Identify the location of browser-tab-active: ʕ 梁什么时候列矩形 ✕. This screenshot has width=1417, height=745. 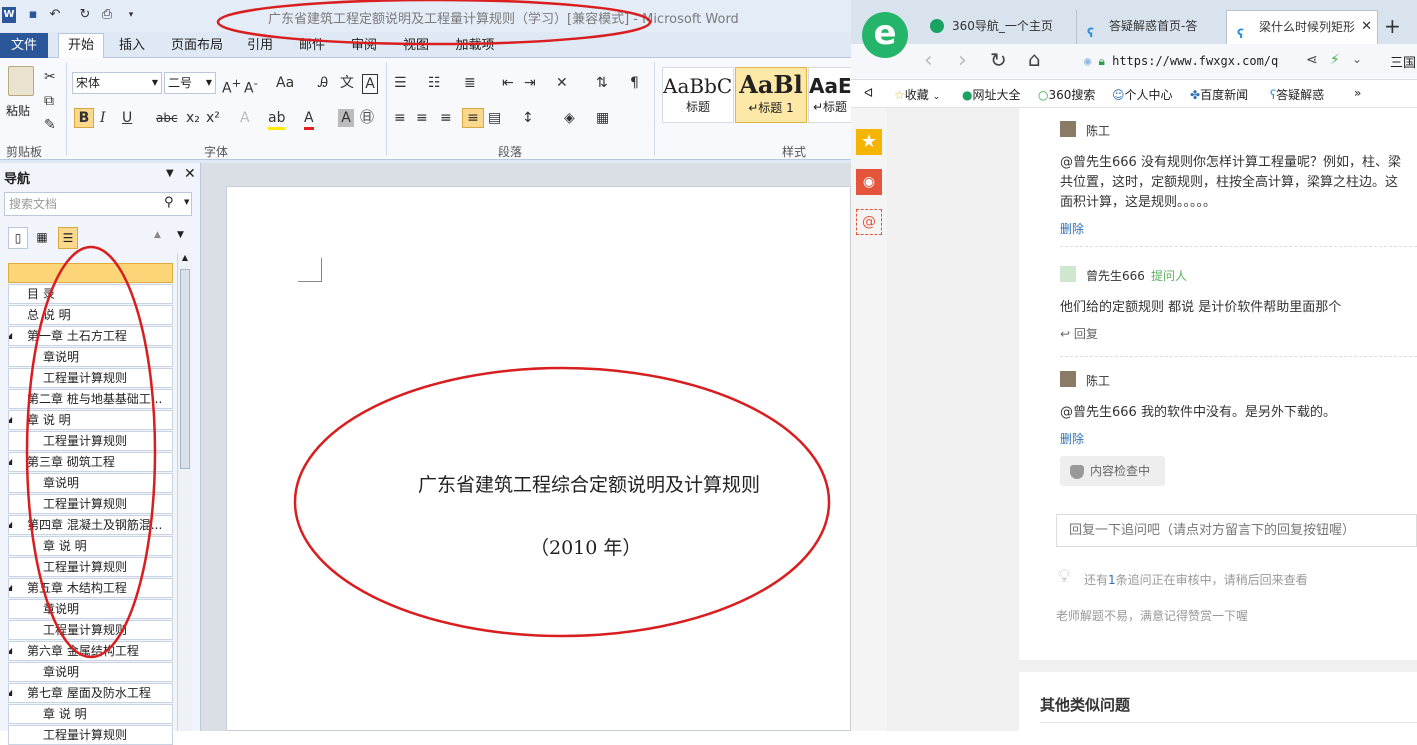
(1302, 27).